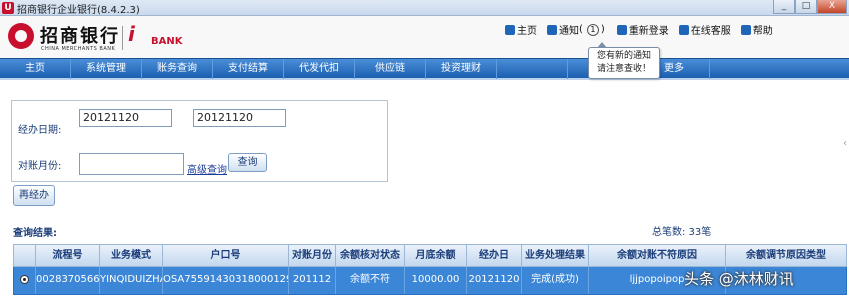 Image resolution: width=849 pixels, height=302 pixels. What do you see at coordinates (177, 69) in the screenshot?
I see `nav-account-query: 账务查询` at bounding box center [177, 69].